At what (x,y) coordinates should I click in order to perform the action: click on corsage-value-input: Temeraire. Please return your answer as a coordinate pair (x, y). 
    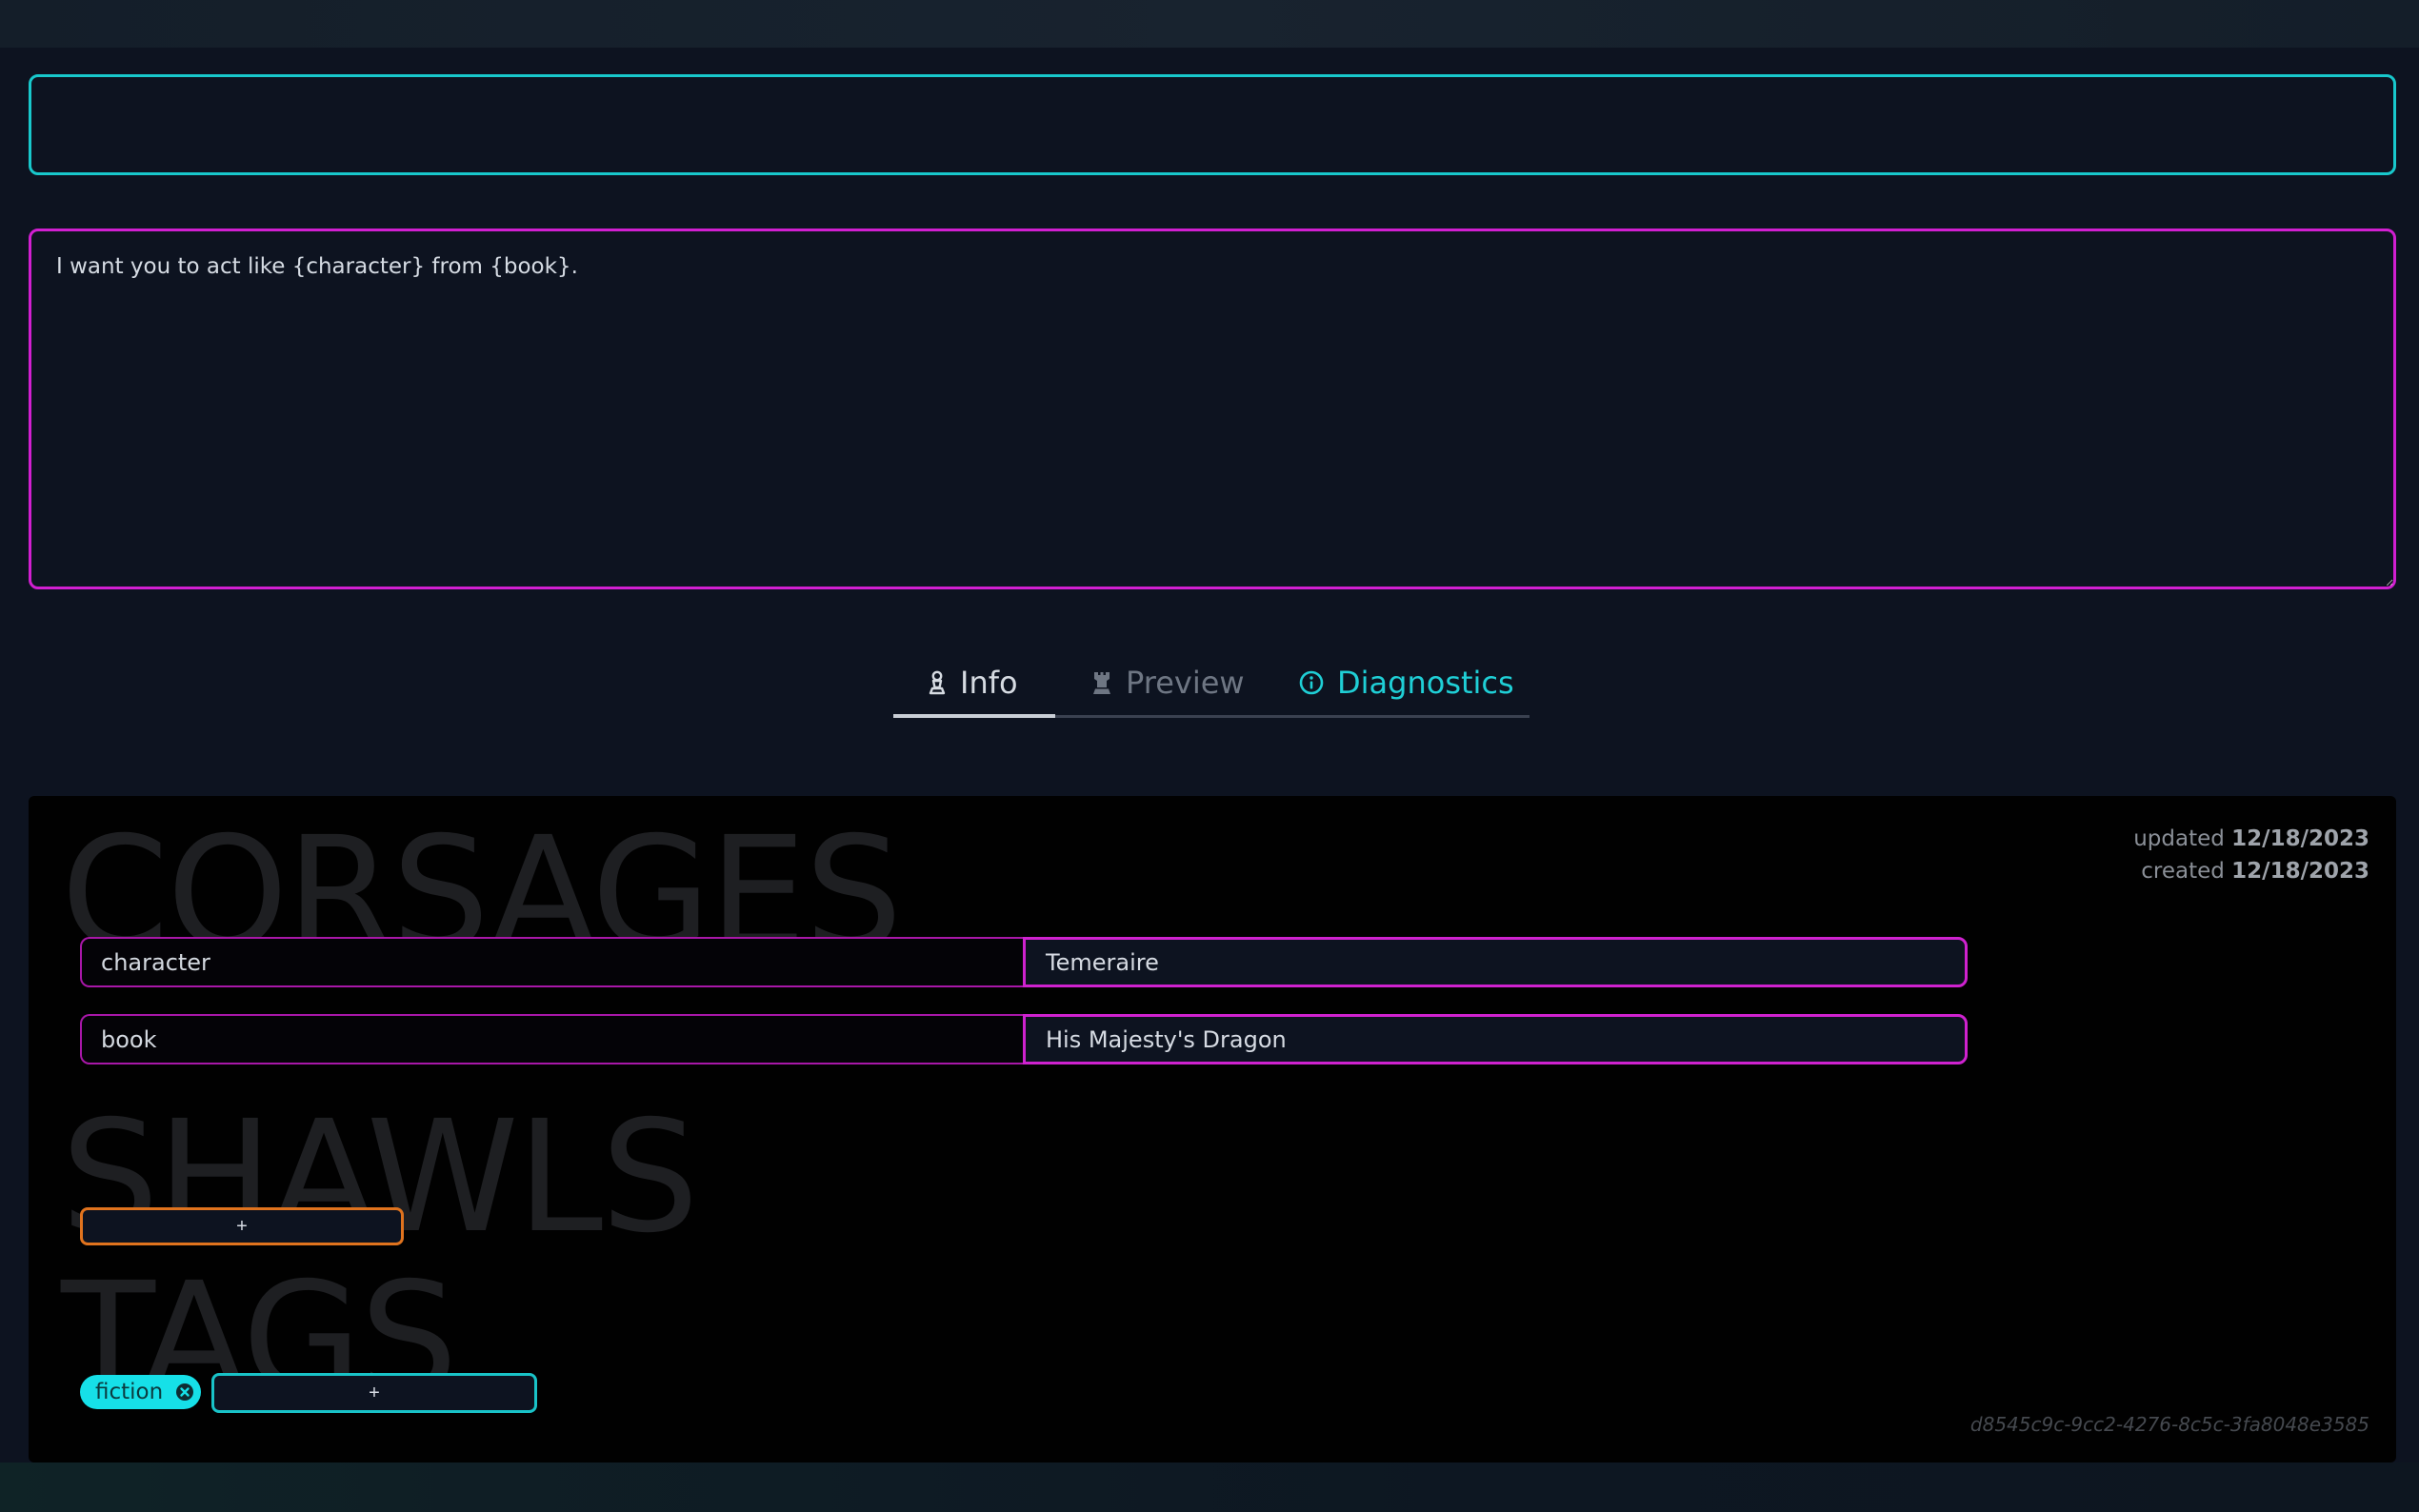
    Looking at the image, I should click on (1495, 962).